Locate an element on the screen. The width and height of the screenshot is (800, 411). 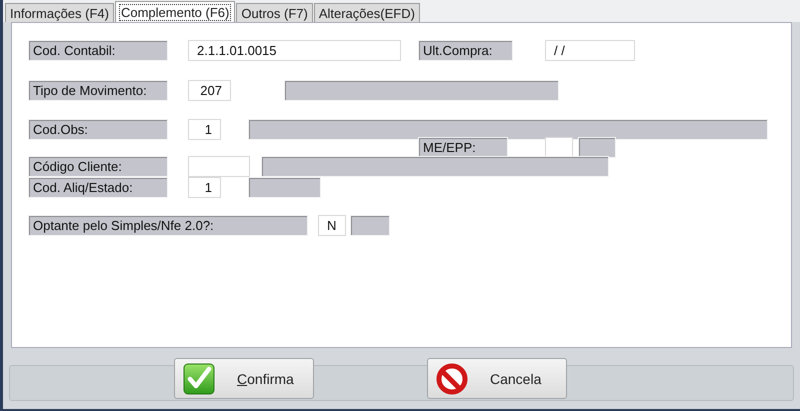
prohibition-icon is located at coordinates (452, 378).